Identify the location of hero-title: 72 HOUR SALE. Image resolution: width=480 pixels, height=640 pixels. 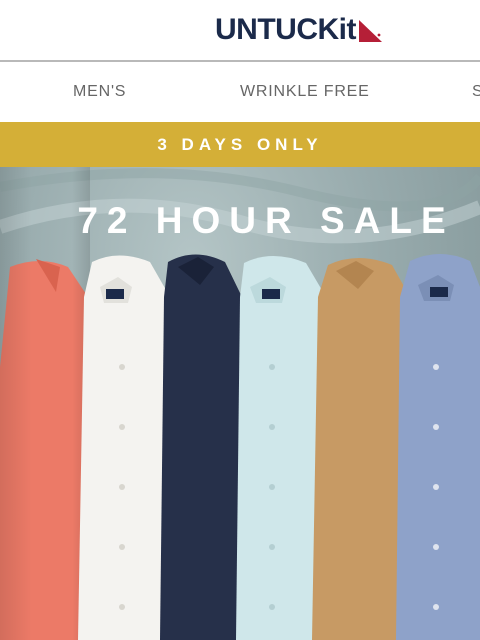
(266, 220).